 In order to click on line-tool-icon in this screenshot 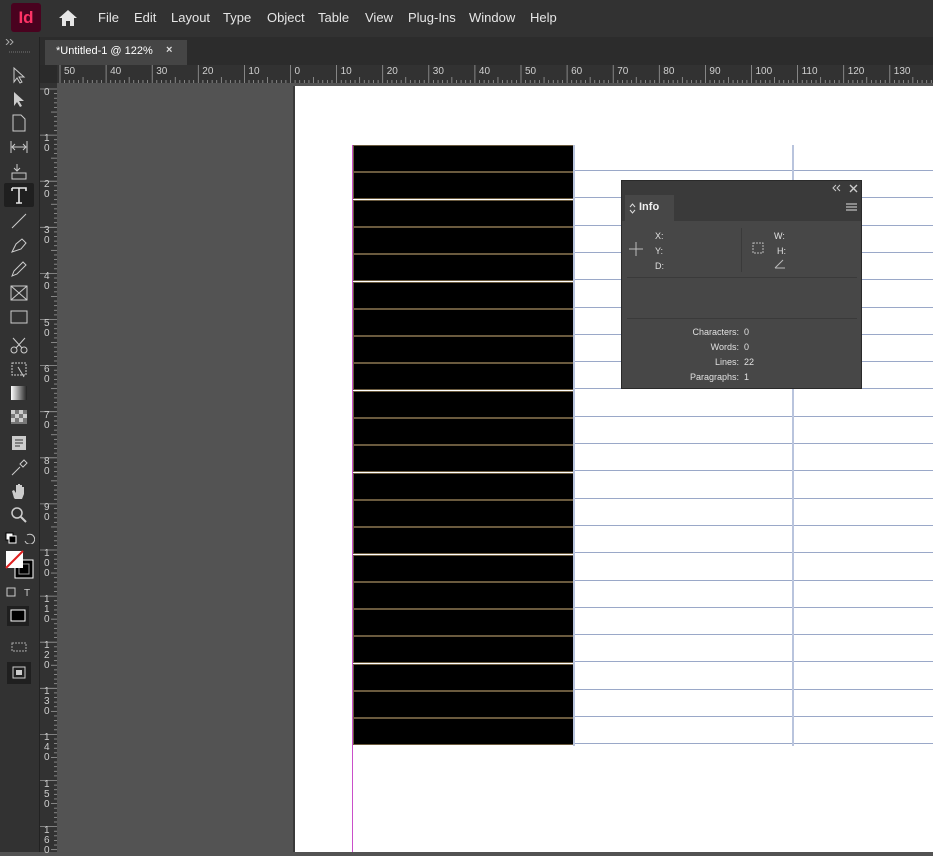, I will do `click(19, 221)`.